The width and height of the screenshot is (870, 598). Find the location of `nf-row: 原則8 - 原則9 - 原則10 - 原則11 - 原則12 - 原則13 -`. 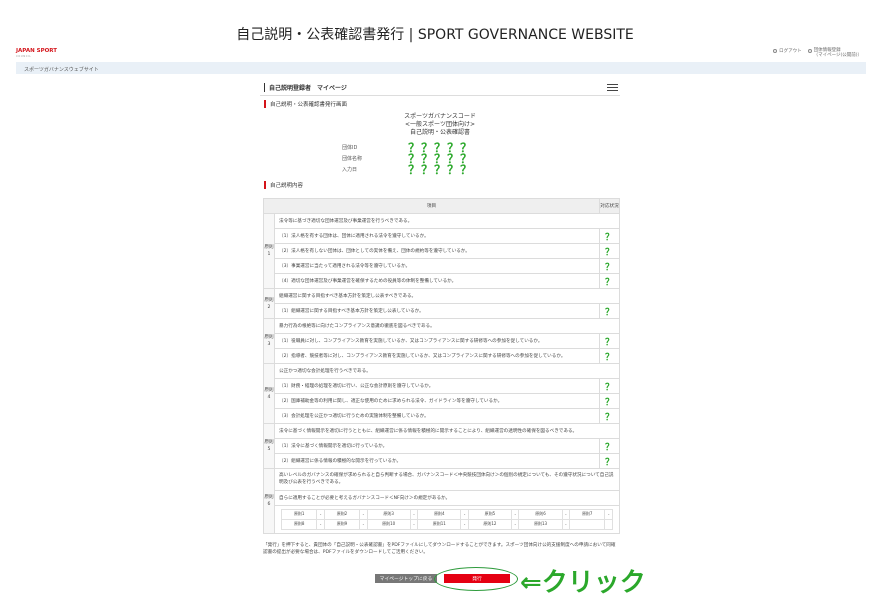

nf-row: 原則8 - 原則9 - 原則10 - 原則11 - 原則12 - 原則13 - is located at coordinates (446, 524).